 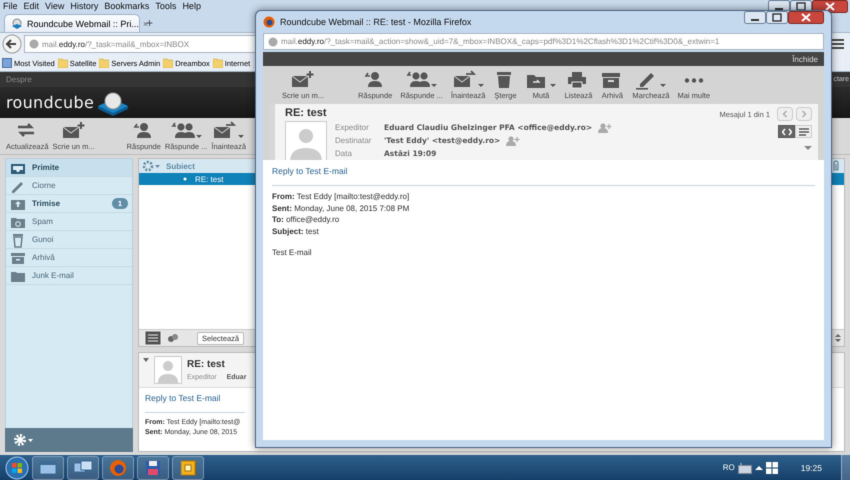 What do you see at coordinates (17, 24) in the screenshot?
I see `cube-icon` at bounding box center [17, 24].